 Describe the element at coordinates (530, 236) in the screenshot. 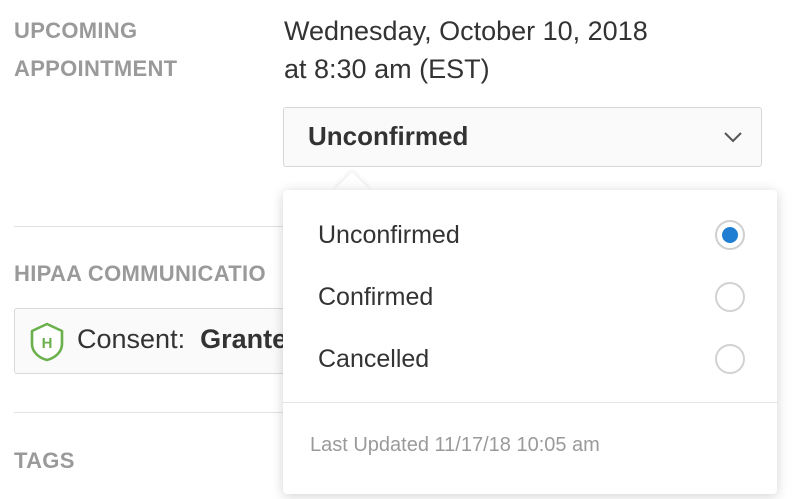

I see `status-option-unconfirmed: Unconfirmed` at that location.